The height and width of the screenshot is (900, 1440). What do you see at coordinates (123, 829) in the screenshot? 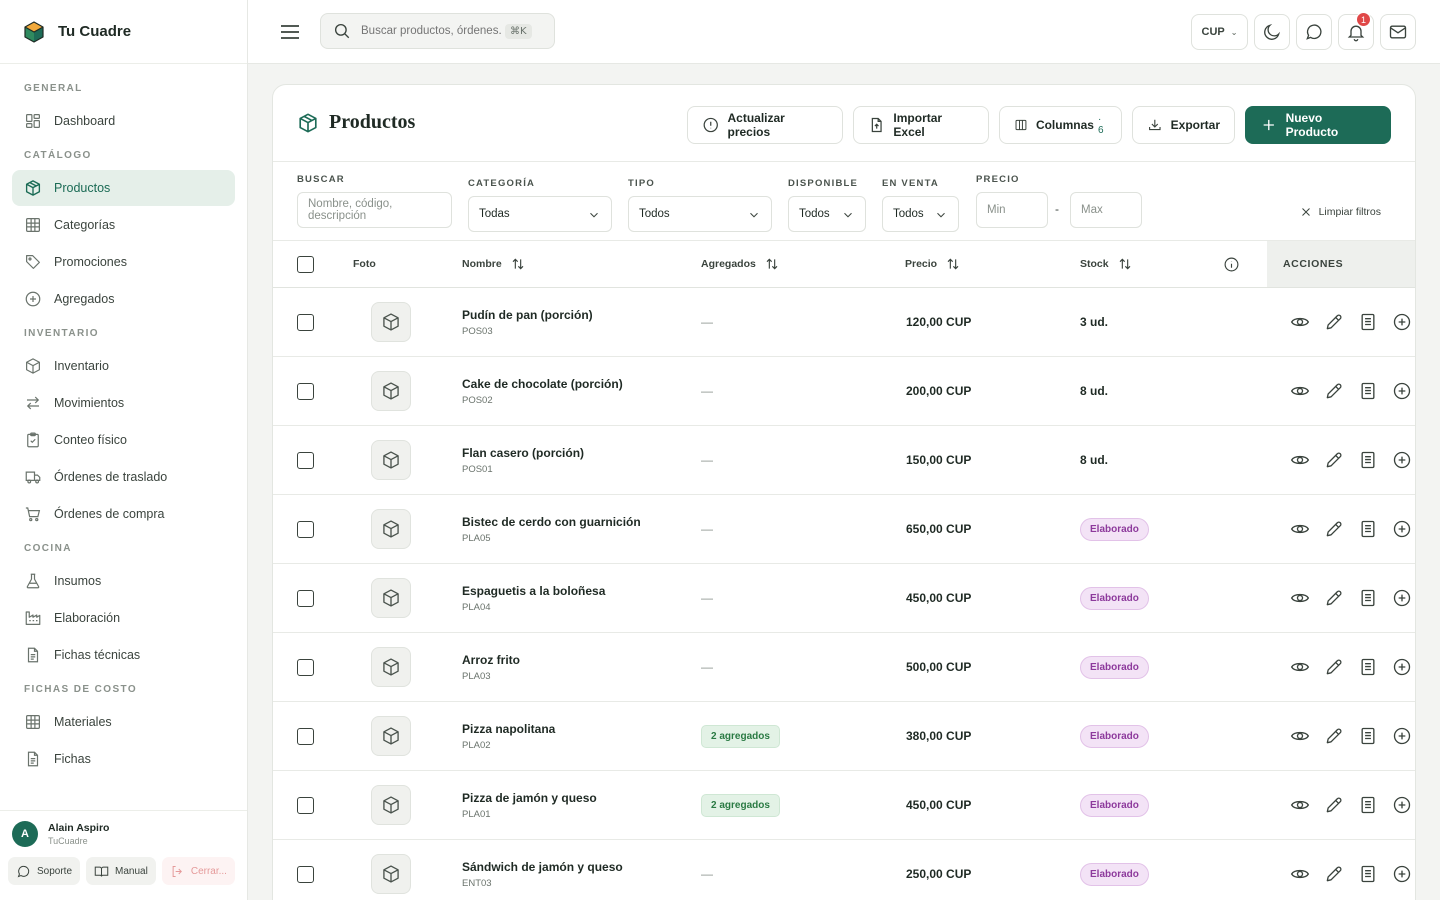
I see `user-profile: A Alain Aspiro TuCuadre` at bounding box center [123, 829].